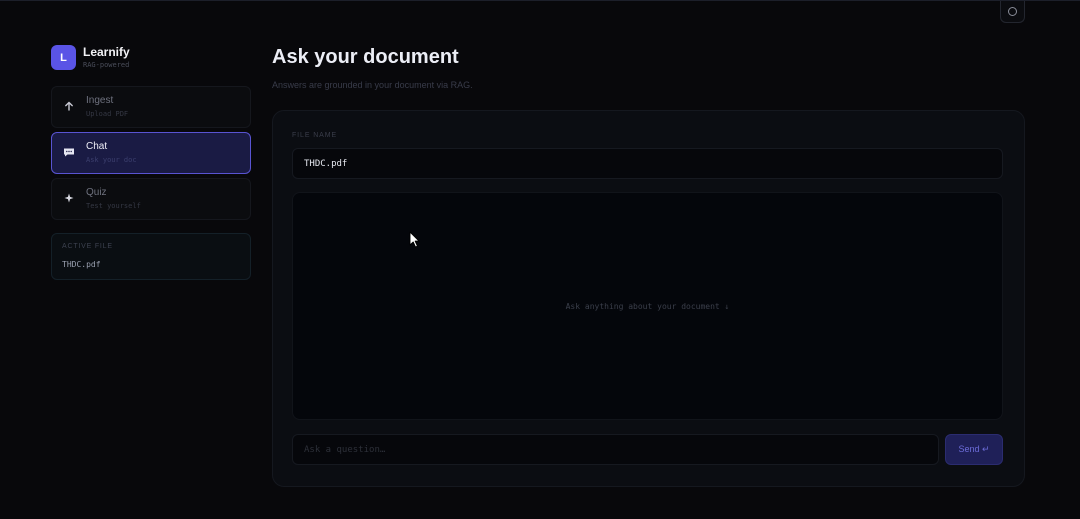  Describe the element at coordinates (69, 199) in the screenshot. I see `sparkle-icon` at that location.